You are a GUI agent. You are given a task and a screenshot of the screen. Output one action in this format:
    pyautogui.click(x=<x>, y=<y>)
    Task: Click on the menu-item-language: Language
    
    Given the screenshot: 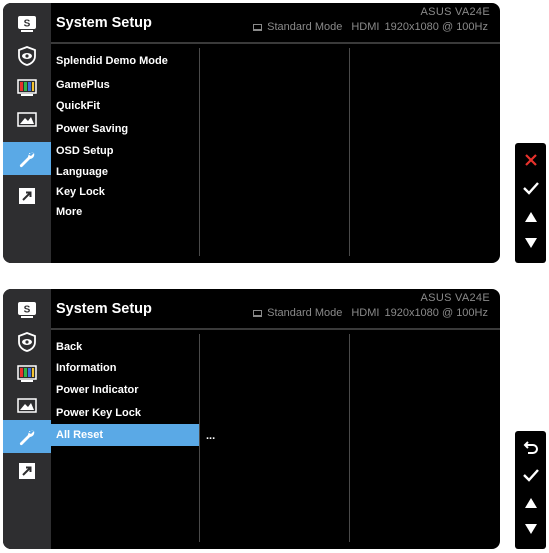 What is the action you would take?
    pyautogui.click(x=125, y=172)
    